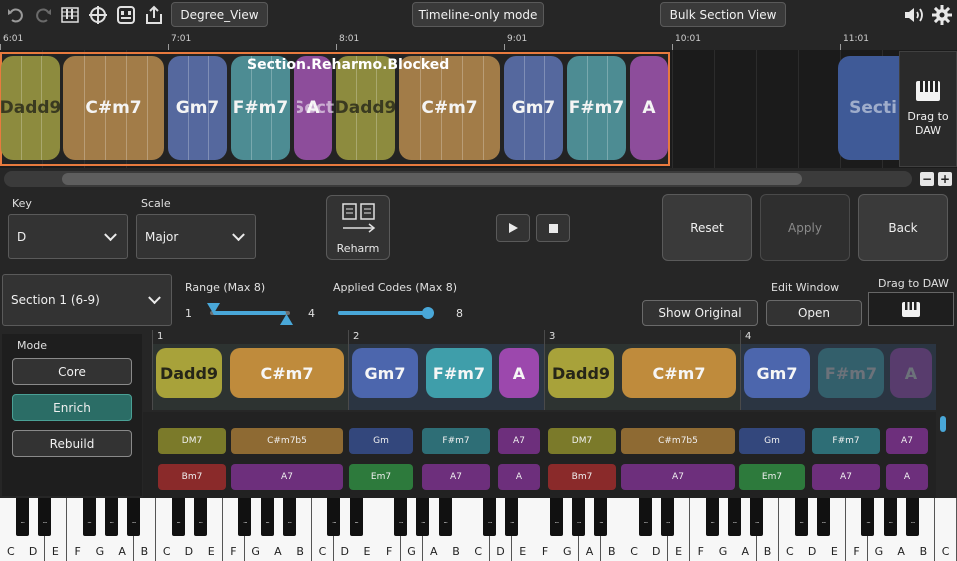 This screenshot has height=561, width=957. I want to click on timeline-ruler: 6:01 7:01 8:01 9:01 10:01 11:01, so click(478, 40).